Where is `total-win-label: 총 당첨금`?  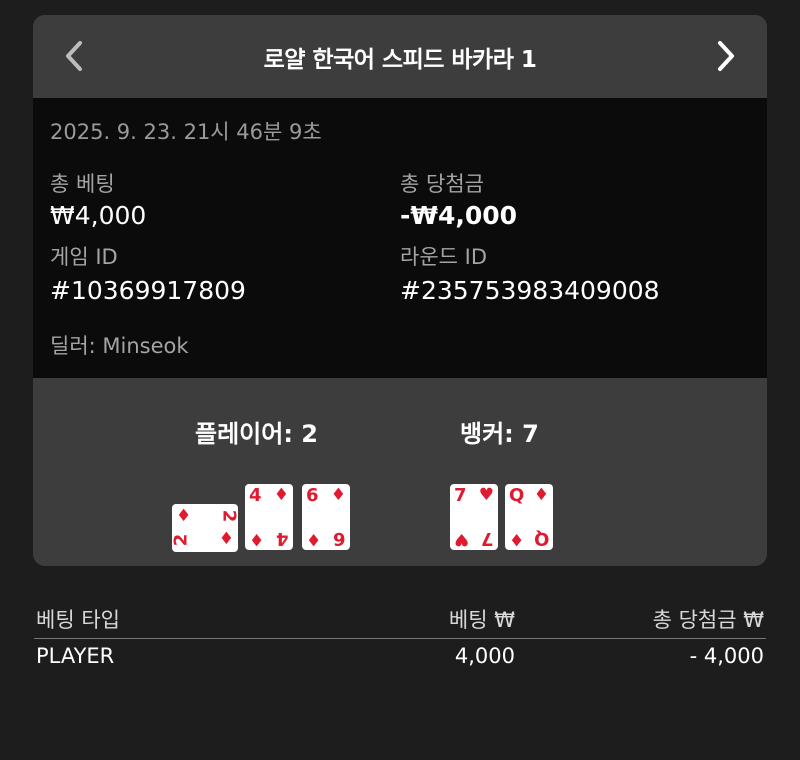
total-win-label: 총 당첨금 is located at coordinates (442, 184).